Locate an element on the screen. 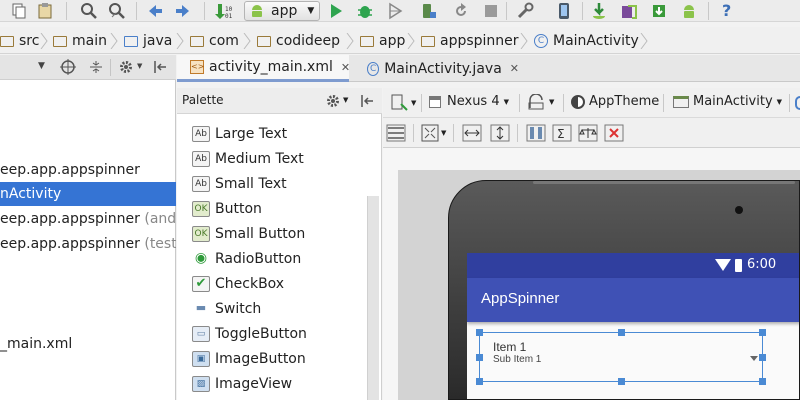  project-panel-header: ▼ ▼ is located at coordinates (88, 67).